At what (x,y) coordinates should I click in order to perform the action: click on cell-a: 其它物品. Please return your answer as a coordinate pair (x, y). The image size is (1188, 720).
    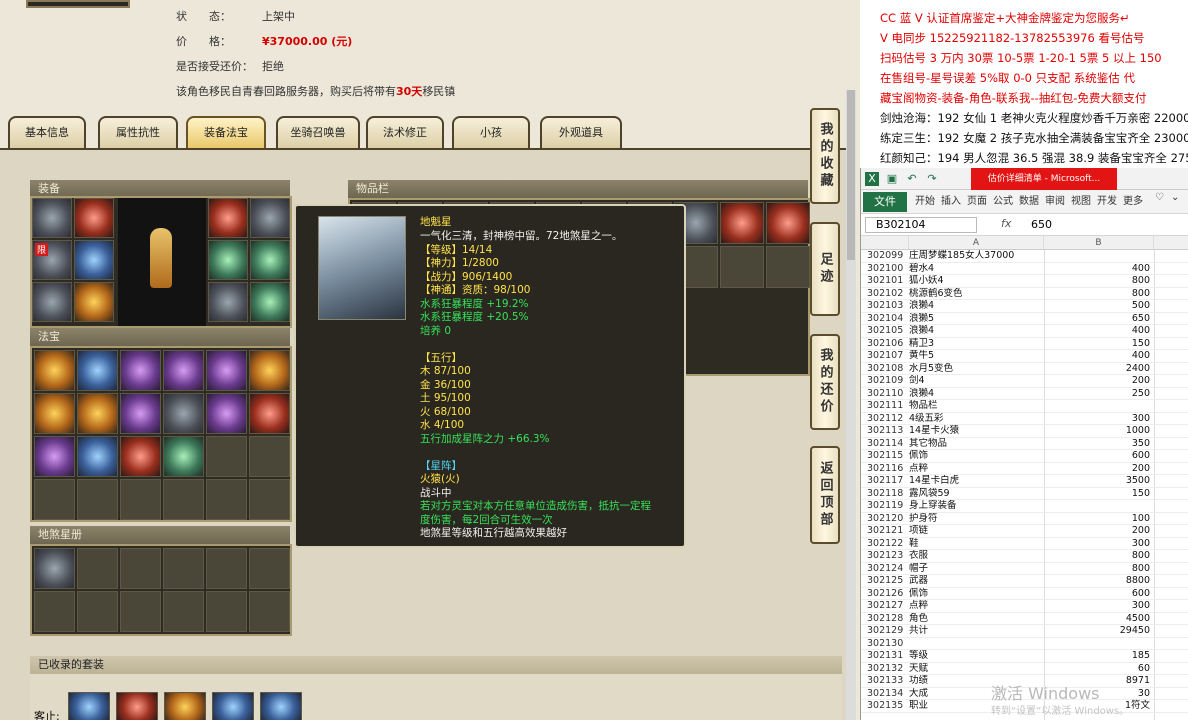
    Looking at the image, I should click on (976, 444).